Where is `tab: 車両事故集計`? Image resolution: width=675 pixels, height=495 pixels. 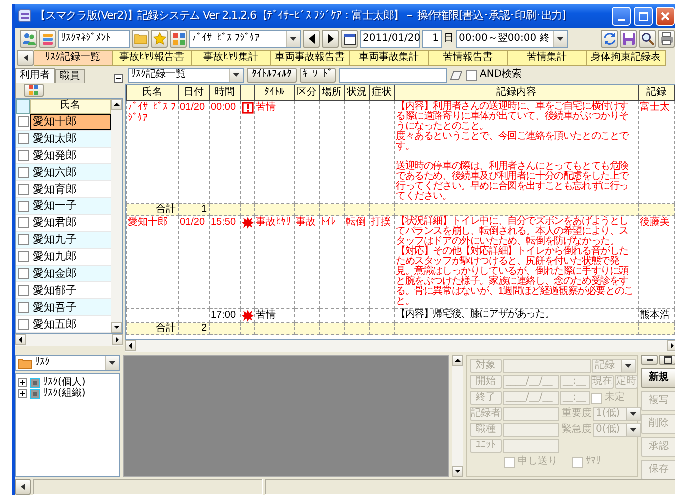 tab: 車両事故集計 is located at coordinates (389, 58).